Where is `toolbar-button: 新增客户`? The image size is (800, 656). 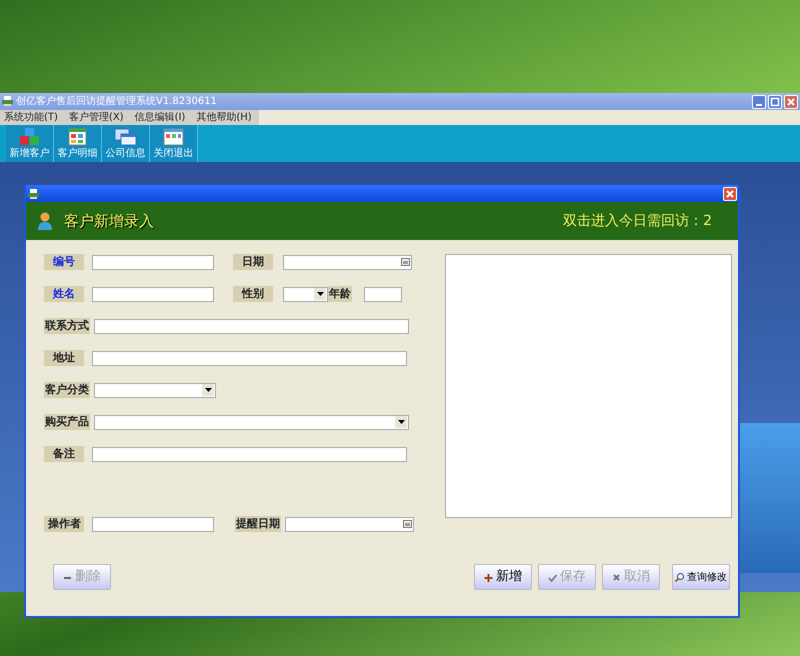
toolbar-button: 新增客户 is located at coordinates (30, 143).